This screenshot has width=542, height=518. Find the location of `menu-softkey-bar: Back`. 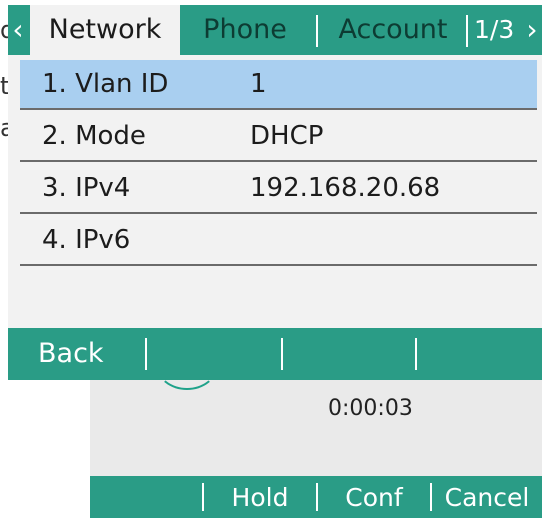

menu-softkey-bar: Back is located at coordinates (275, 354).